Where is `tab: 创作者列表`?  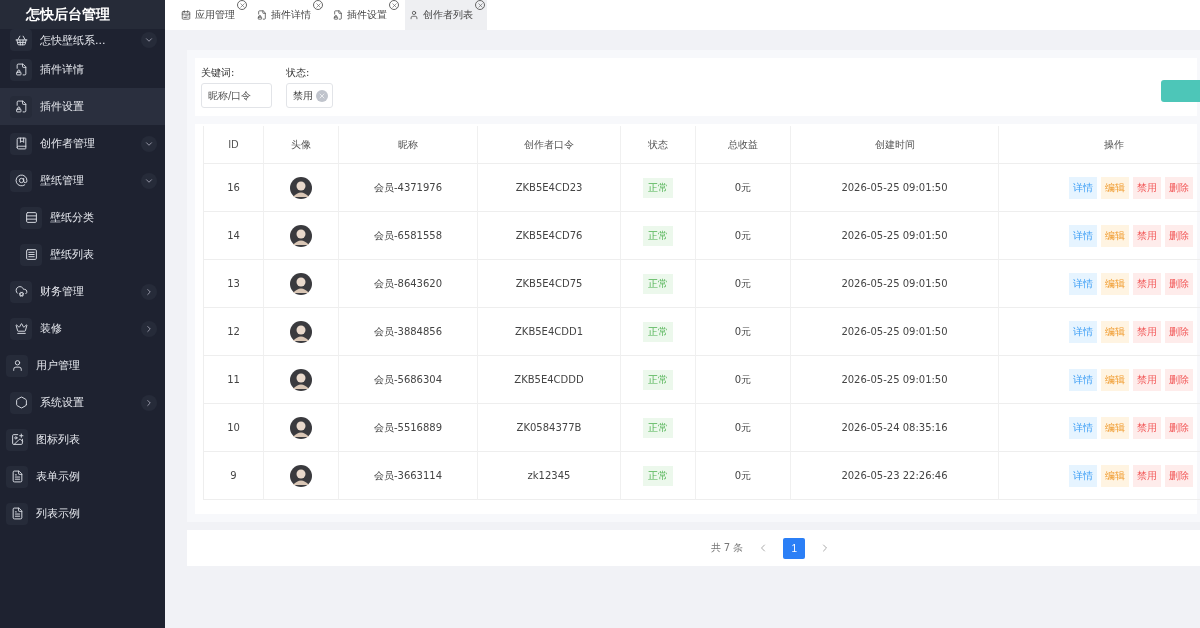 tab: 创作者列表 is located at coordinates (446, 15).